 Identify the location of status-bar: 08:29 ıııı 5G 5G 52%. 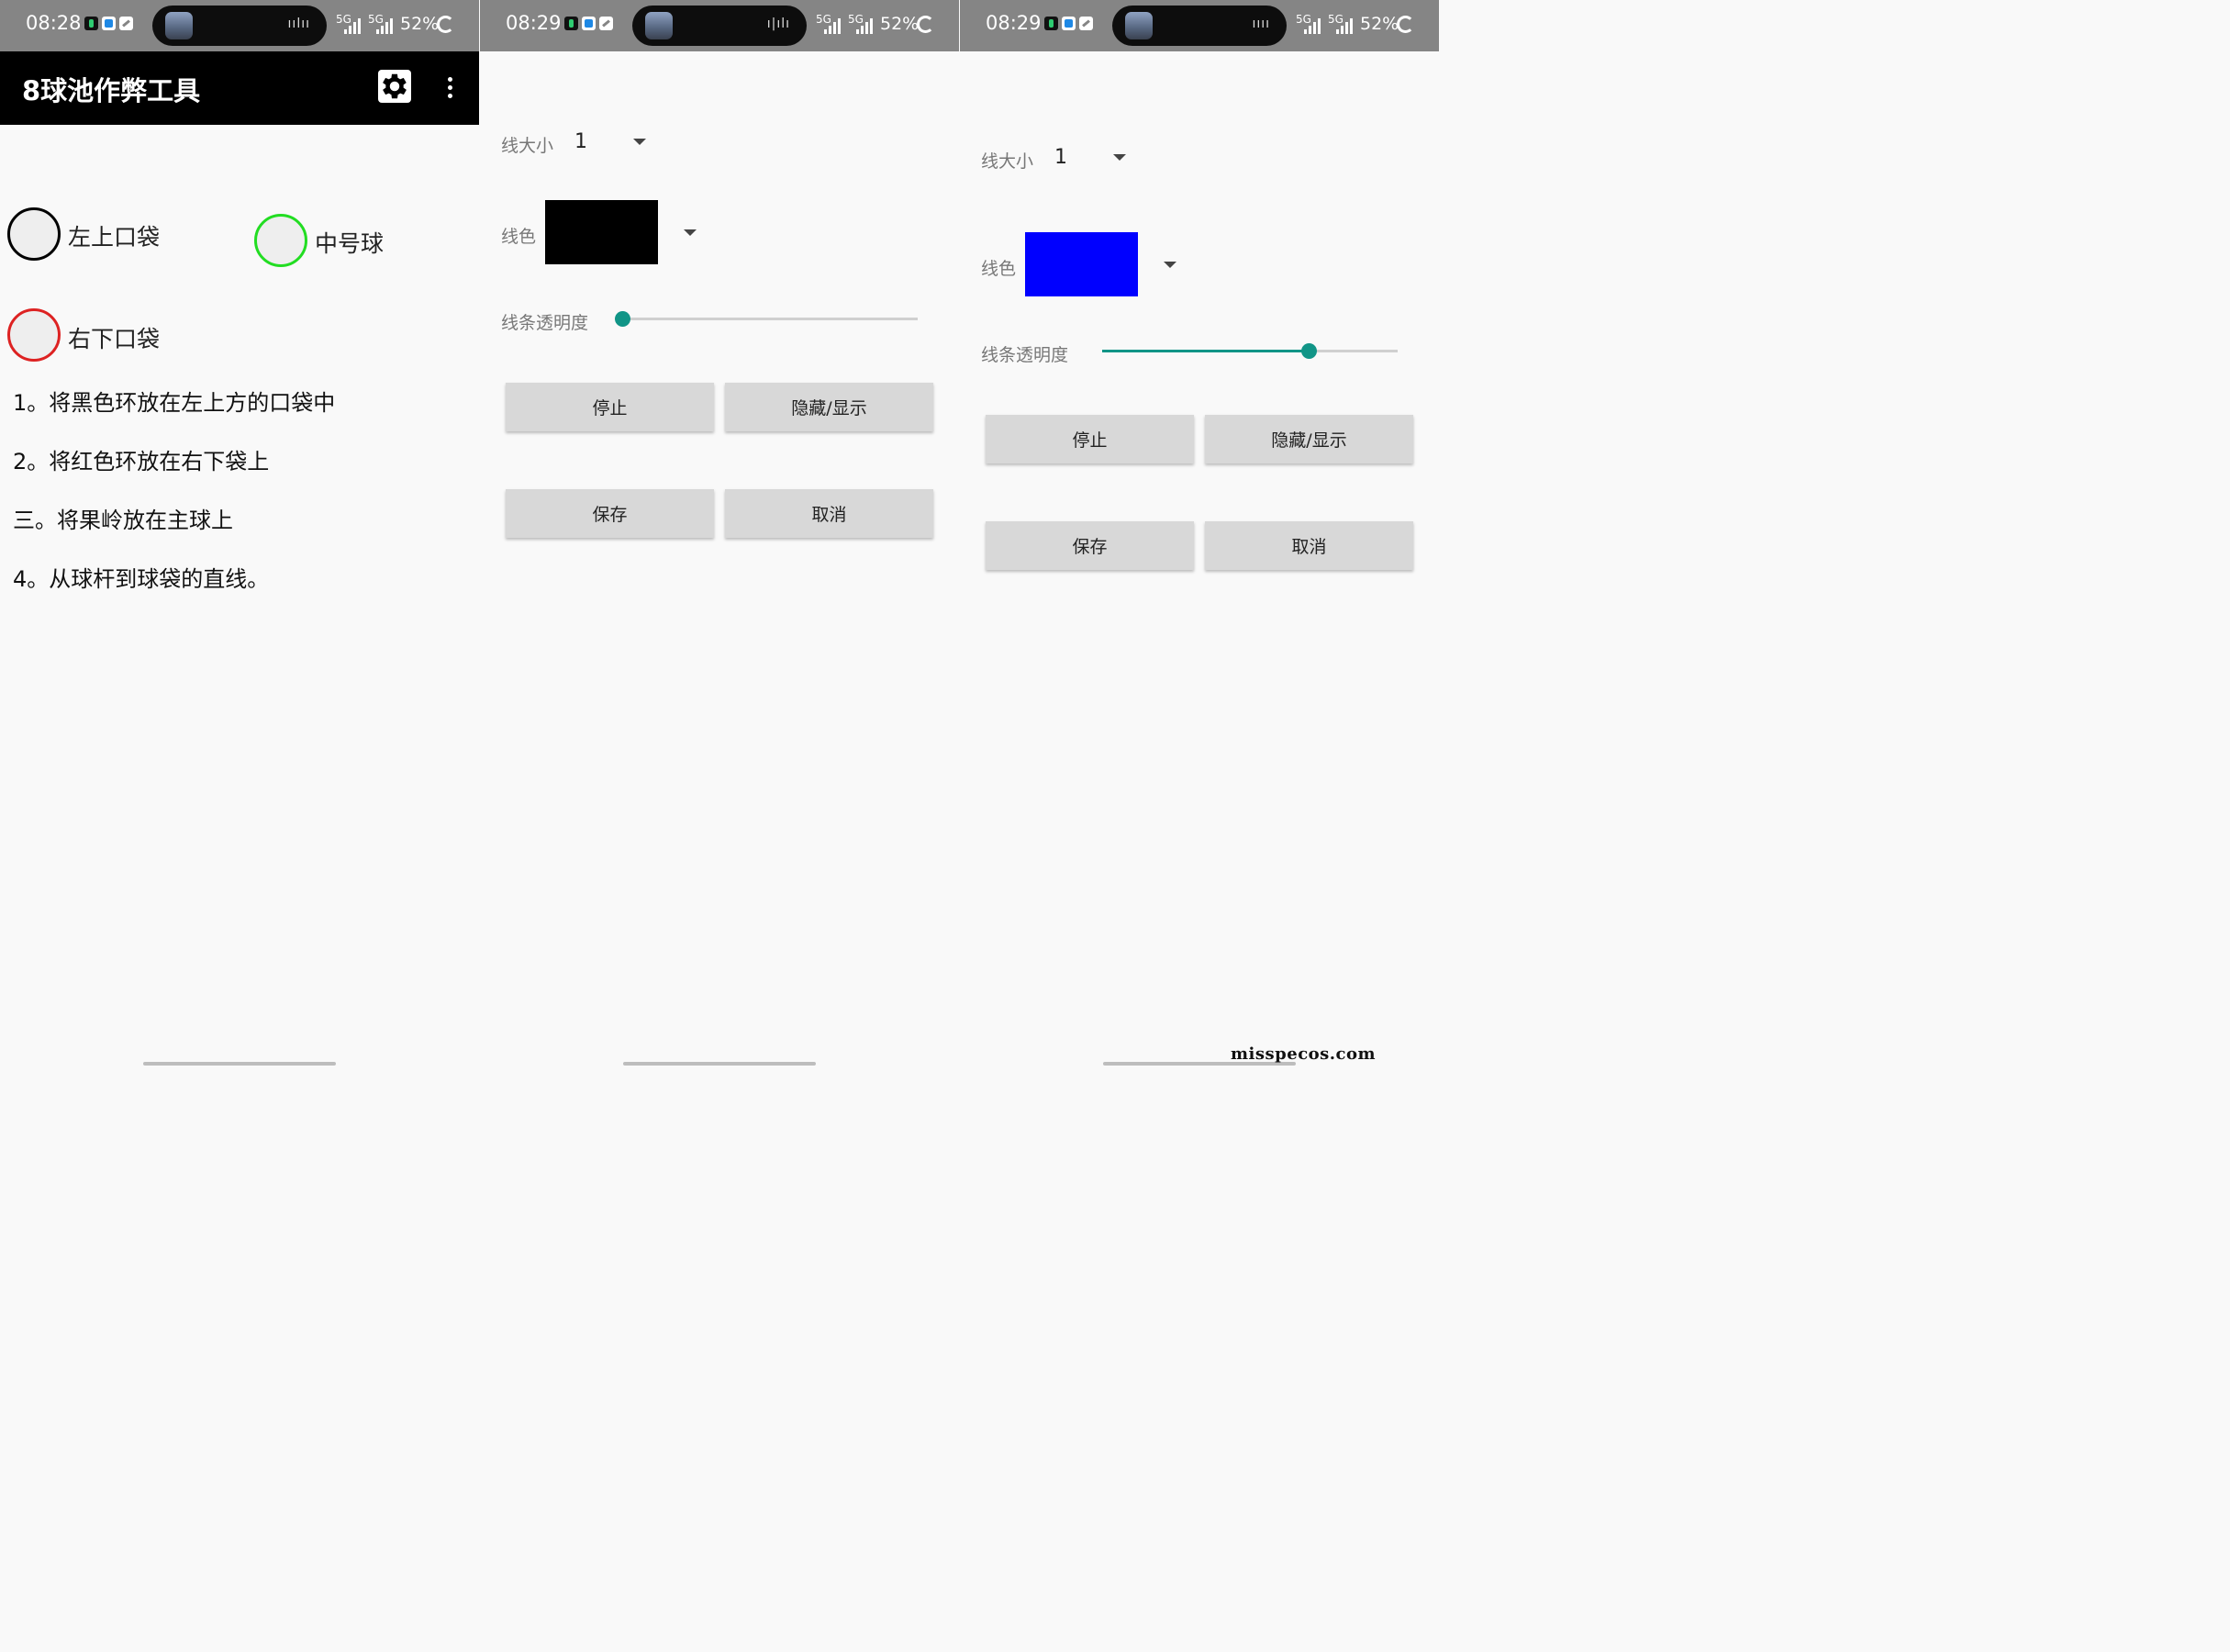
(1200, 26).